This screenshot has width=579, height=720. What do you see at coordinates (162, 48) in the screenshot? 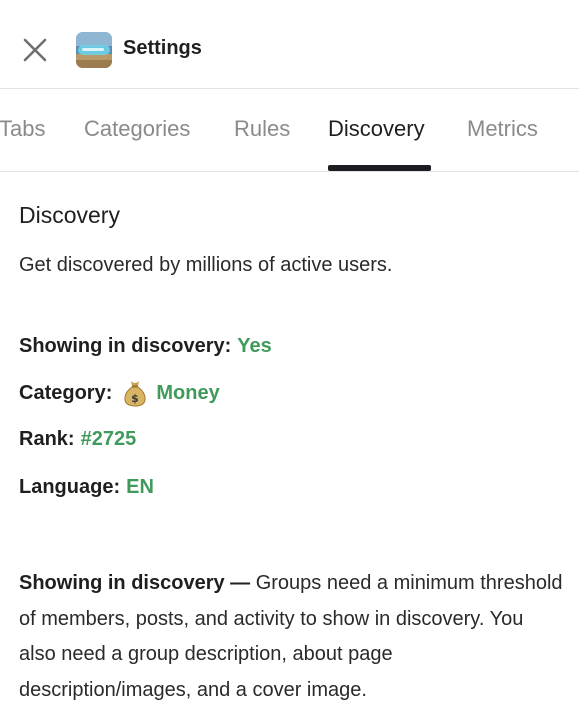
I see `page-title: Settings` at bounding box center [162, 48].